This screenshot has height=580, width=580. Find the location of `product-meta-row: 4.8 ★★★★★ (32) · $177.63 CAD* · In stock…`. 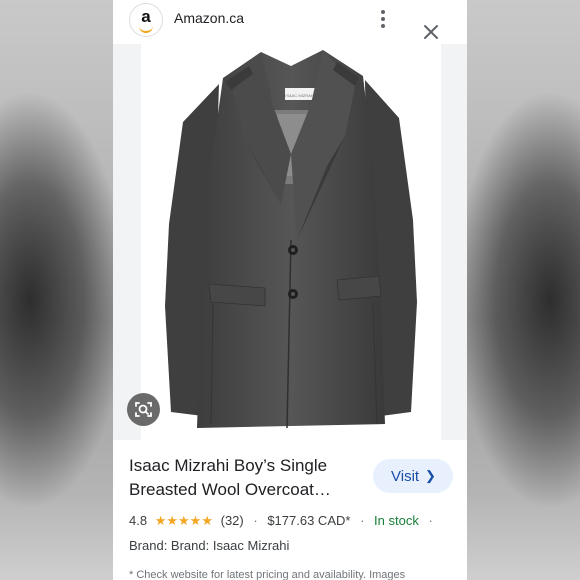

product-meta-row: 4.8 ★★★★★ (32) · $177.63 CAD* · In stock… is located at coordinates (294, 521).